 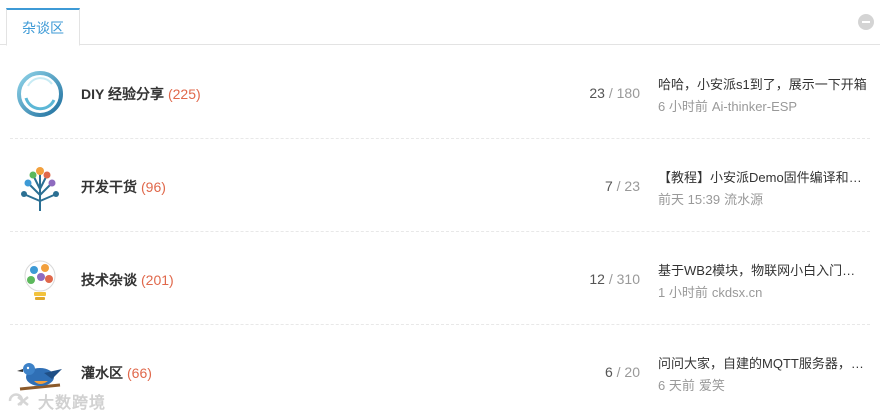 I want to click on last-post-time: 前天 15:39, so click(x=689, y=199).